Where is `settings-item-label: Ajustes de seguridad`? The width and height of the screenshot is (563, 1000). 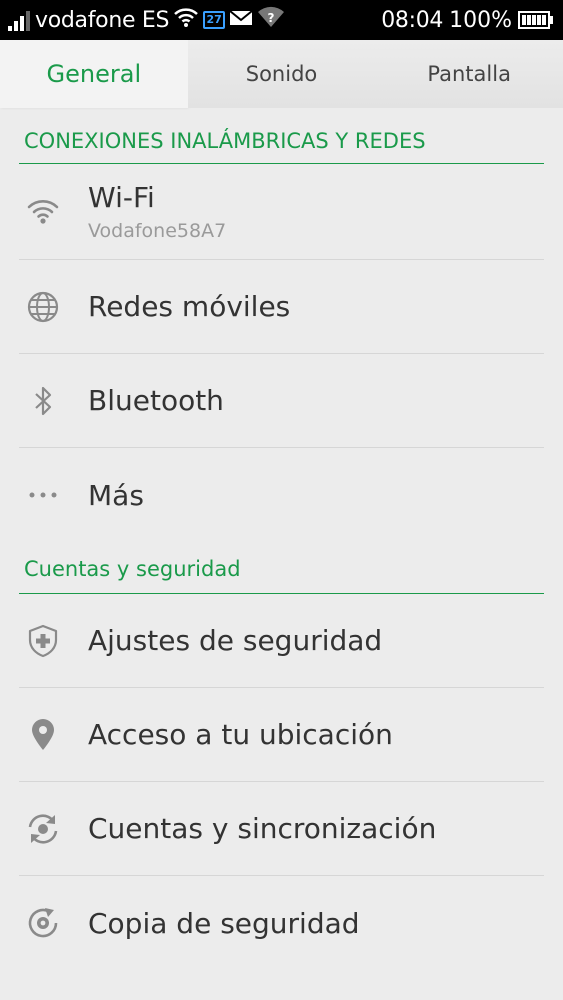
settings-item-label: Ajustes de seguridad is located at coordinates (235, 640).